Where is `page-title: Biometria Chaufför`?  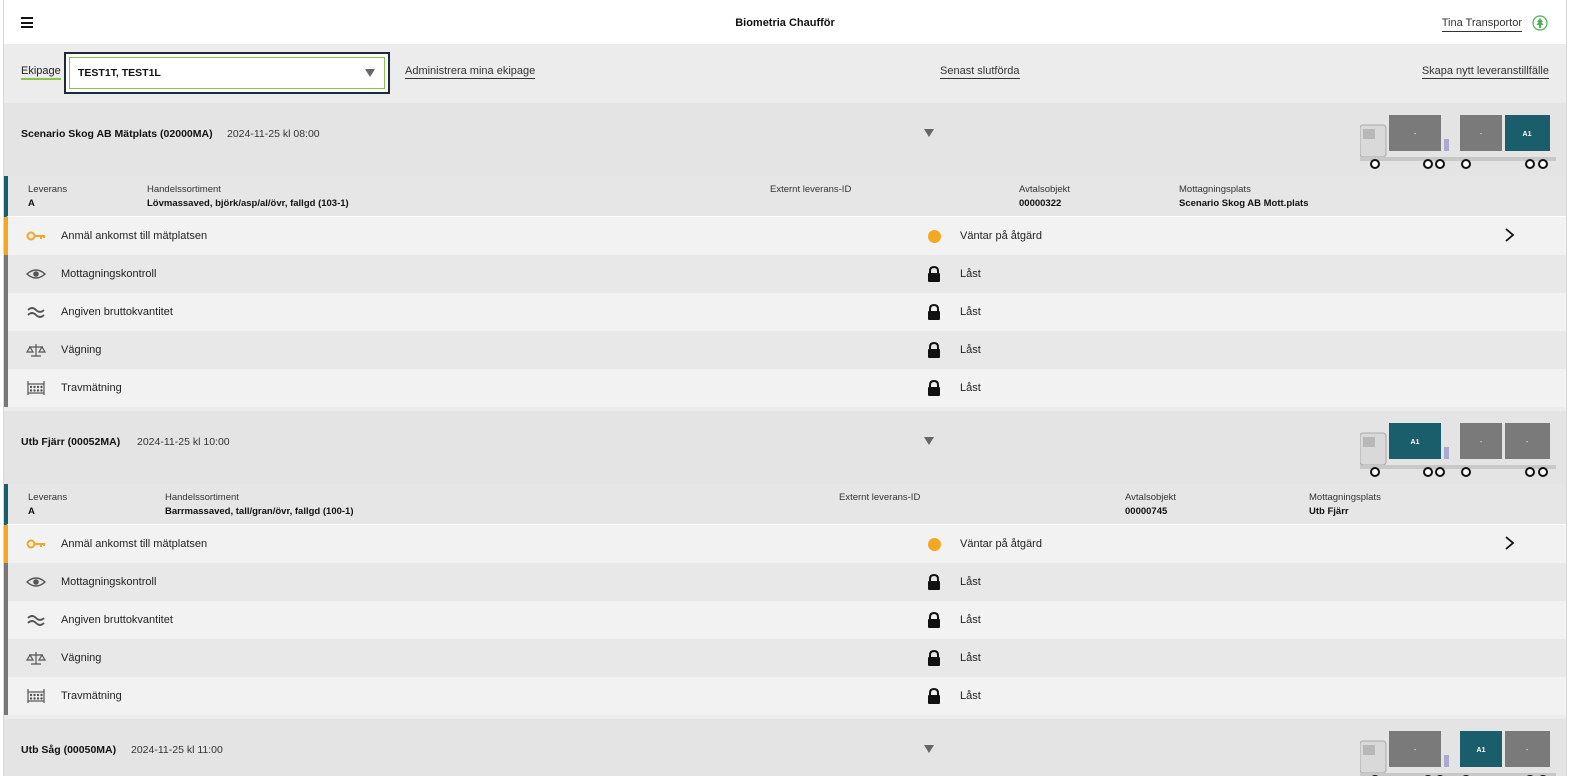
page-title: Biometria Chaufför is located at coordinates (785, 23).